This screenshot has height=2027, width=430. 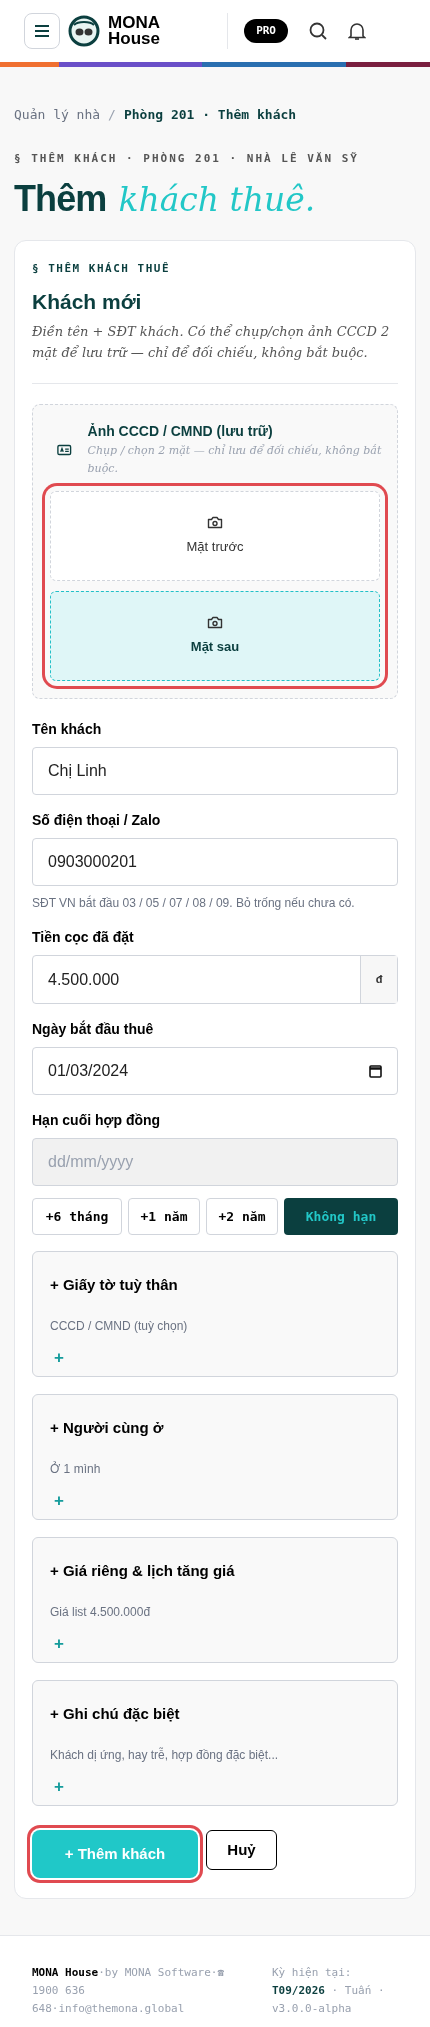 I want to click on section-title: + Người cùng ở, so click(x=215, y=1428).